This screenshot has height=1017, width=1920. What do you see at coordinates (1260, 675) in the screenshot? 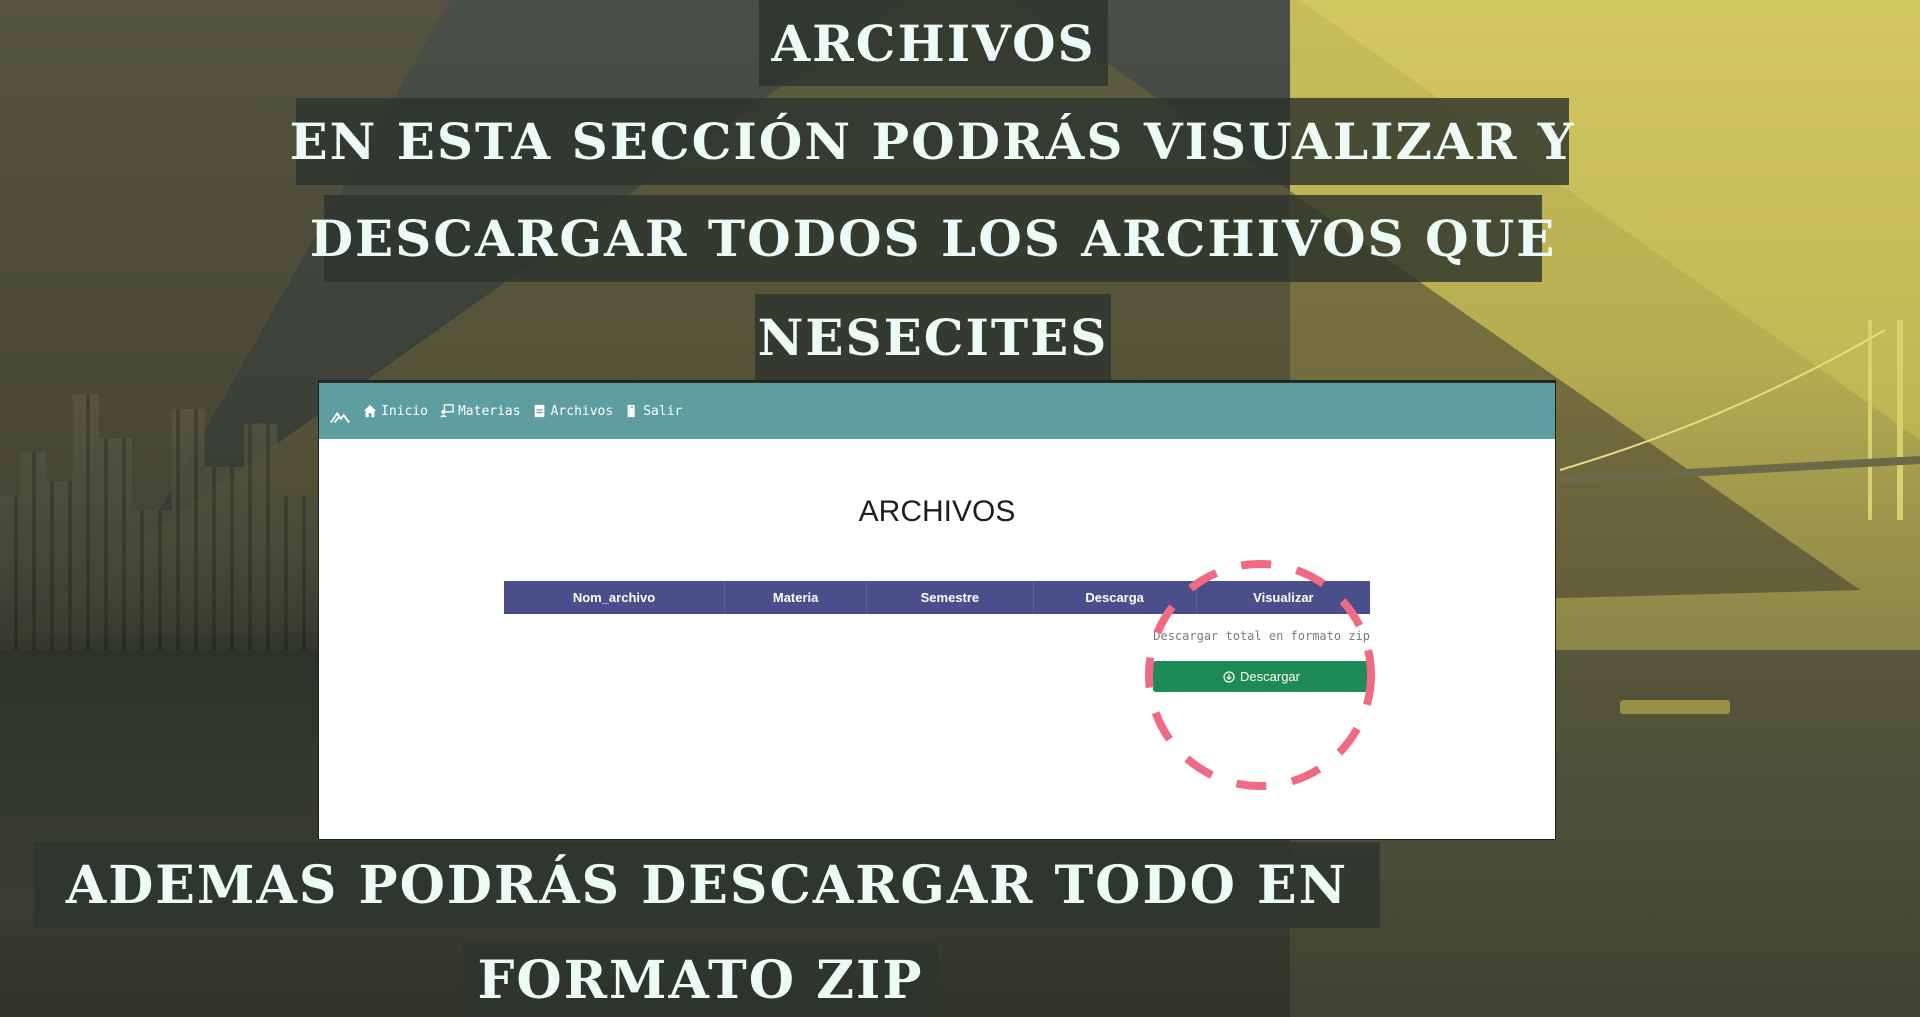
I see `highlight-circle` at bounding box center [1260, 675].